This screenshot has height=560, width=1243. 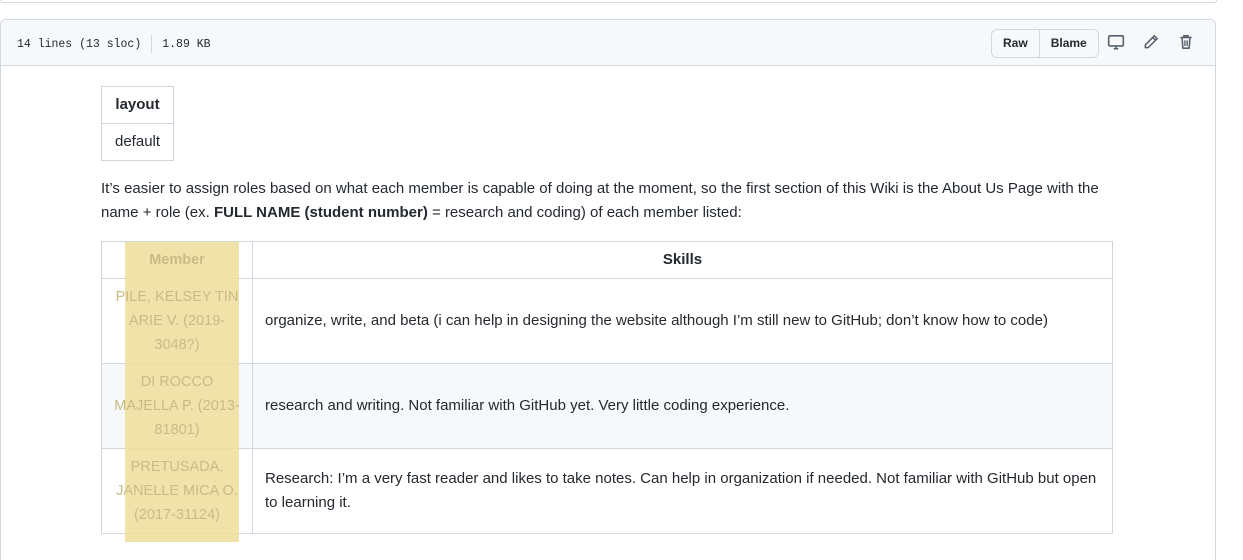 I want to click on trash-icon, so click(x=1186, y=42).